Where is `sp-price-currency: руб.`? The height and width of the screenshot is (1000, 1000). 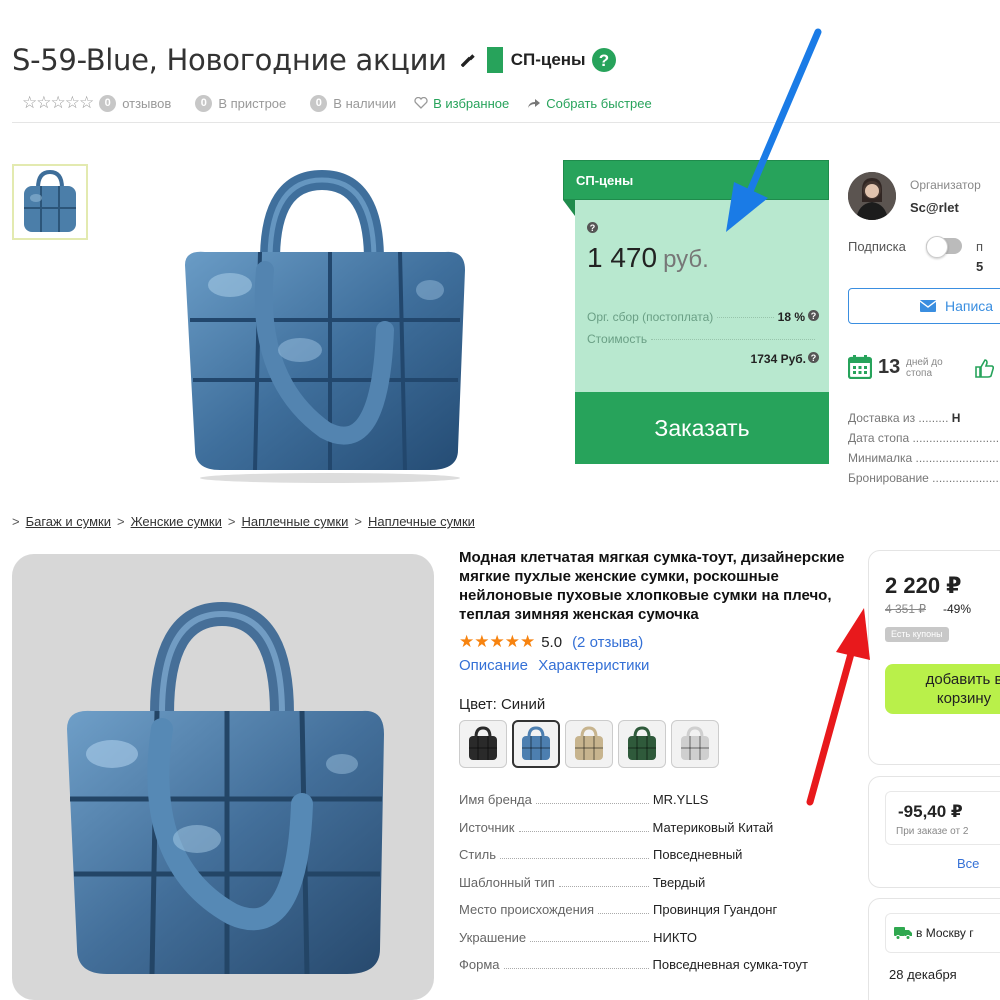
sp-price-currency: руб. is located at coordinates (686, 259).